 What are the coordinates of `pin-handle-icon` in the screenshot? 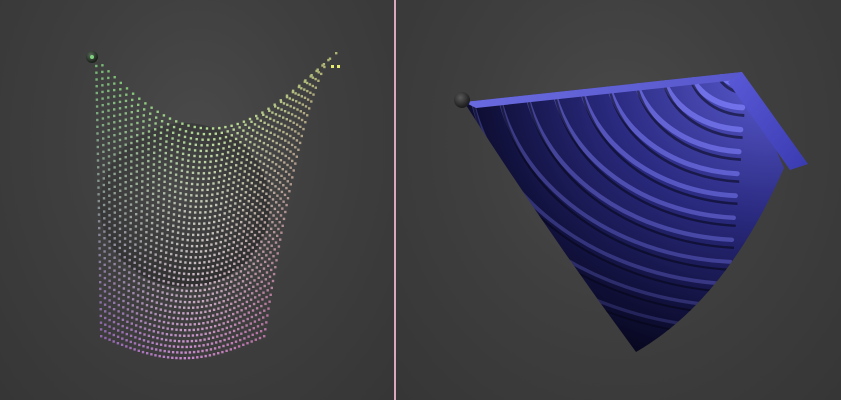 It's located at (462, 100).